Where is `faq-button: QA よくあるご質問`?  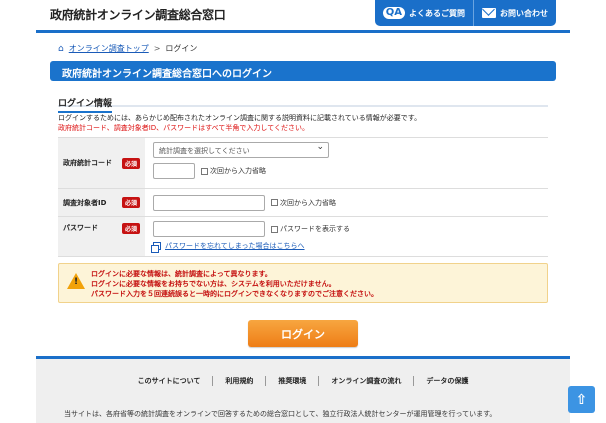
faq-button: QA よくあるご質問 is located at coordinates (424, 13).